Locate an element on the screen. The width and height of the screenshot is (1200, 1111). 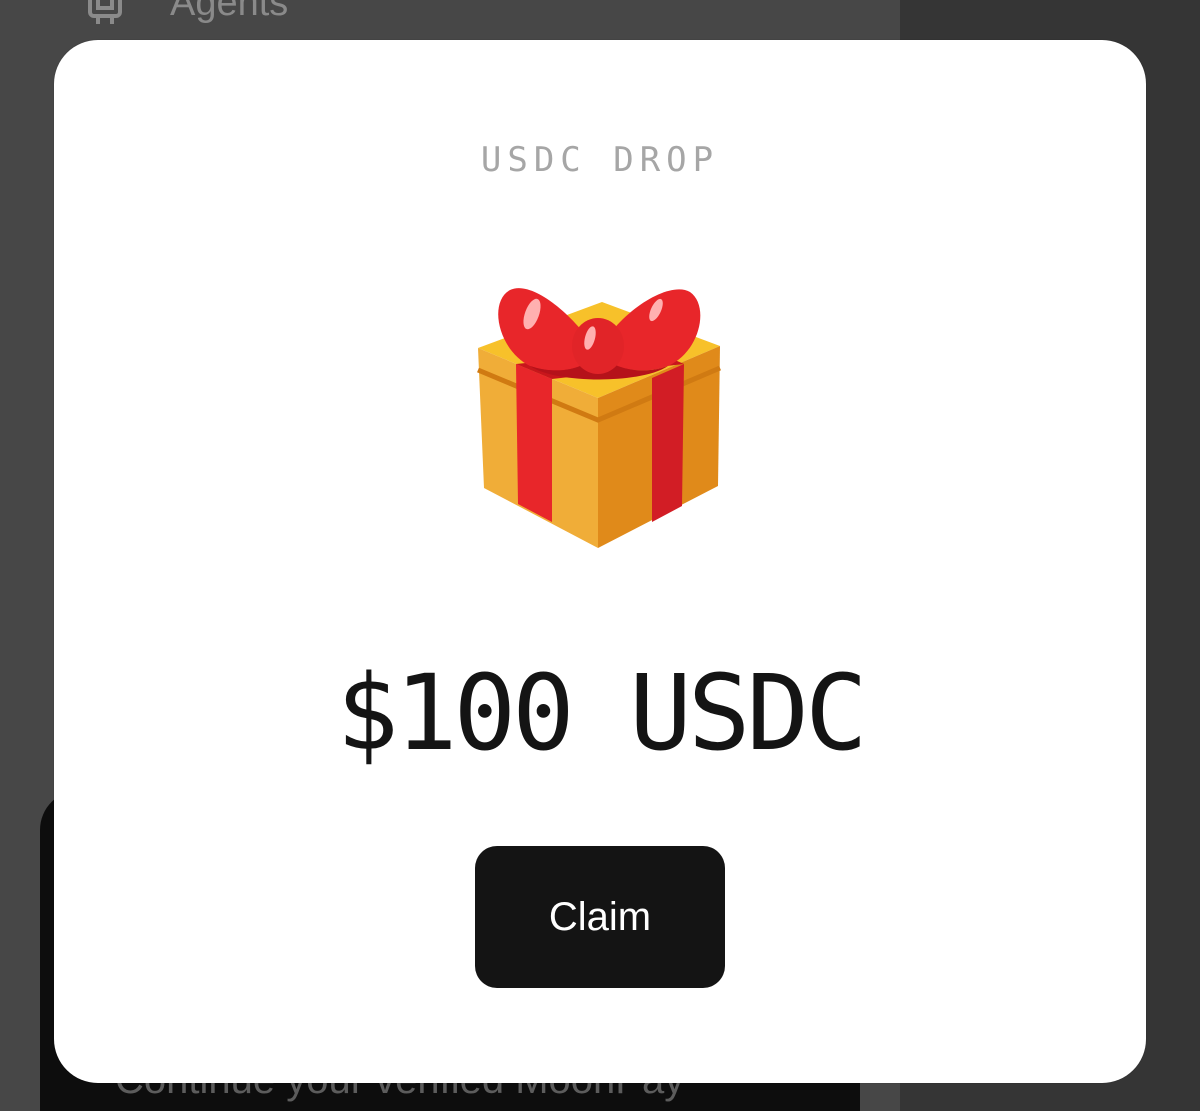
sidebar-item-agents: Agents is located at coordinates (184, 14).